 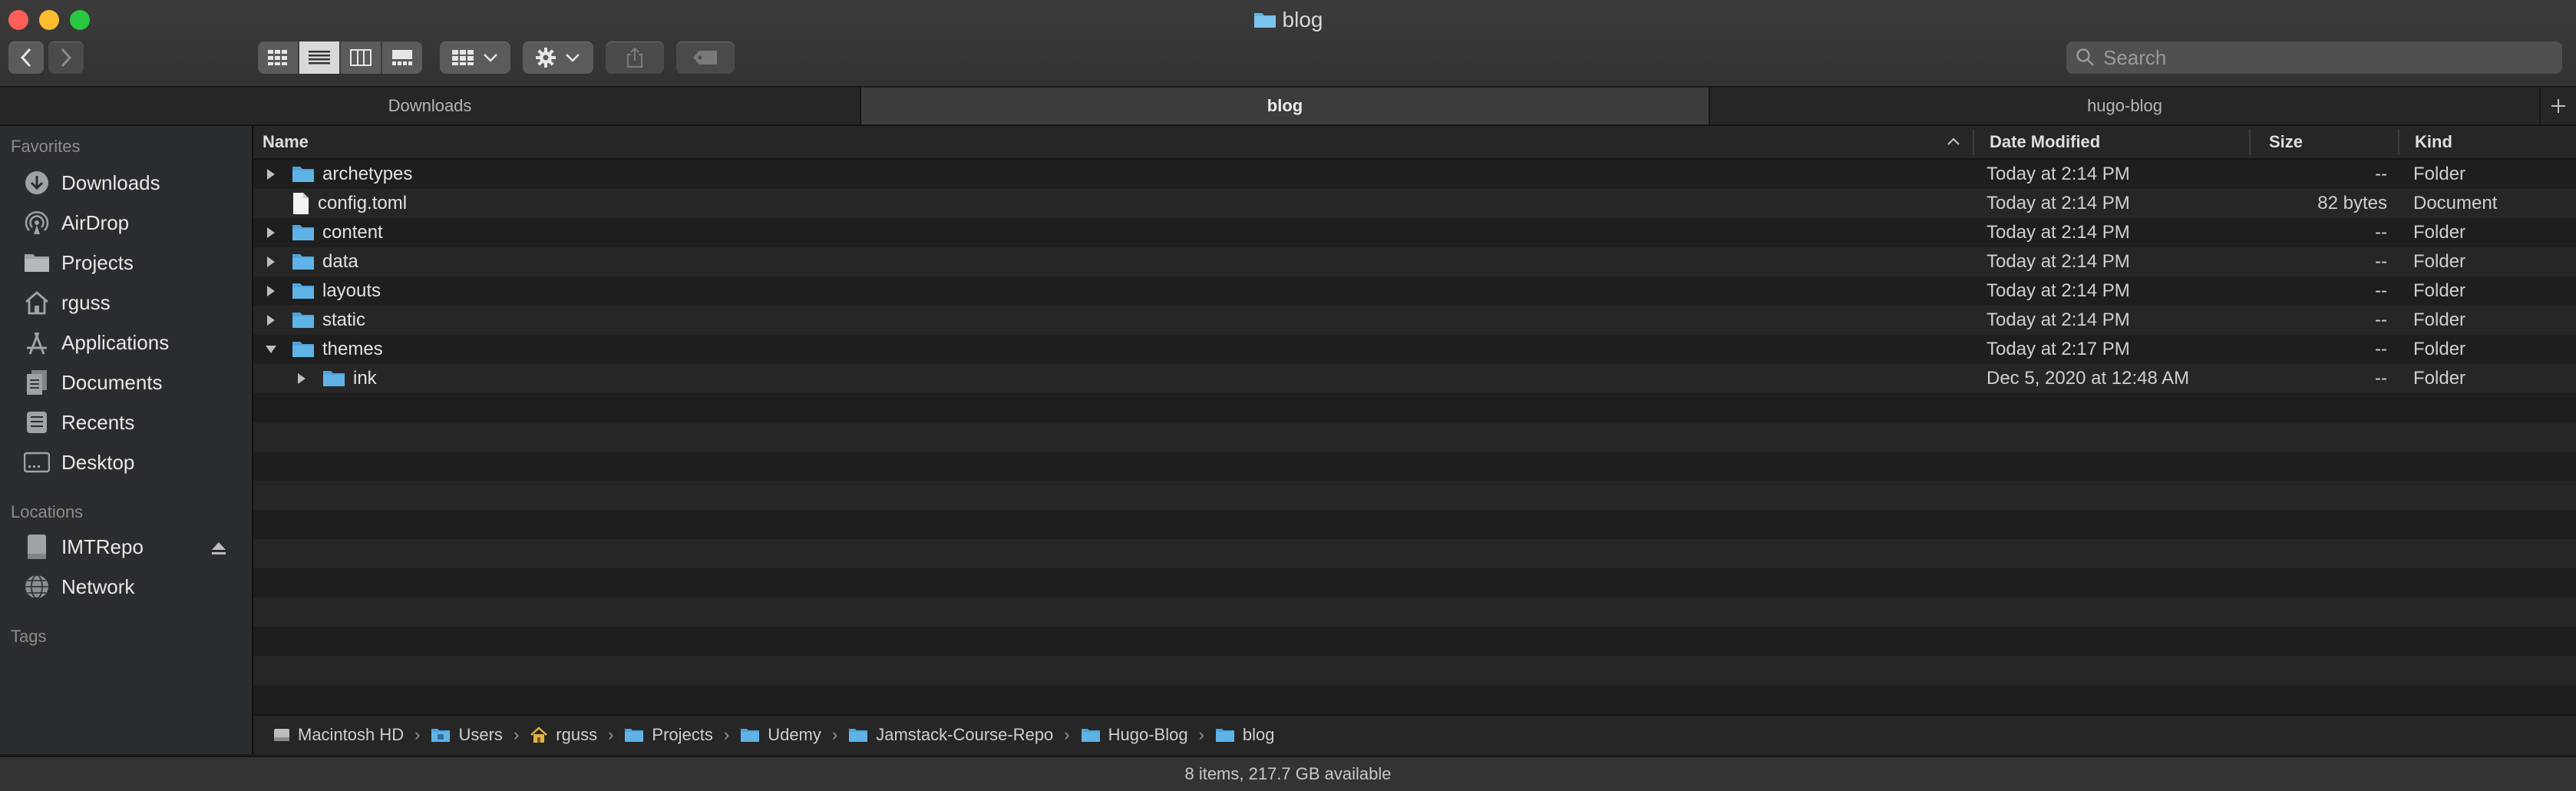 I want to click on action-button, so click(x=558, y=58).